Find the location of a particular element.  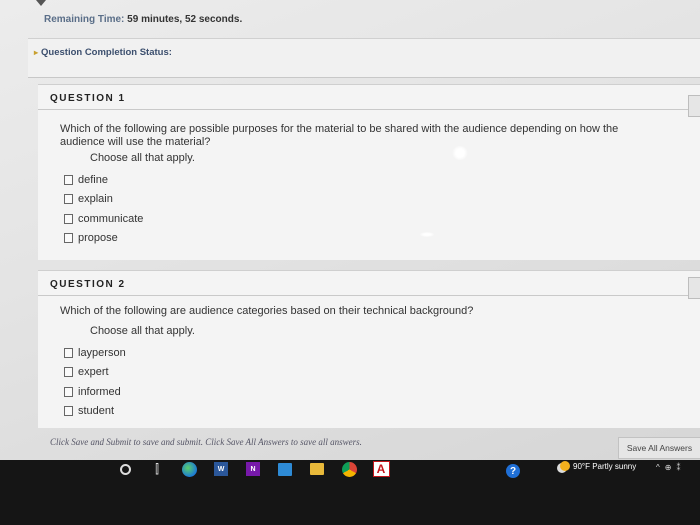

onenote-icon: N is located at coordinates (253, 469).